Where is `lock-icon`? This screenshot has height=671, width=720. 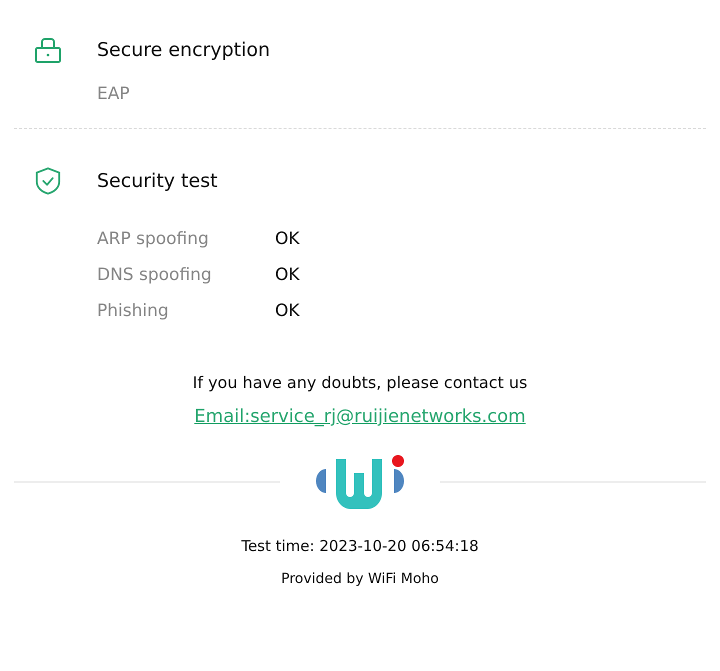
lock-icon is located at coordinates (48, 50).